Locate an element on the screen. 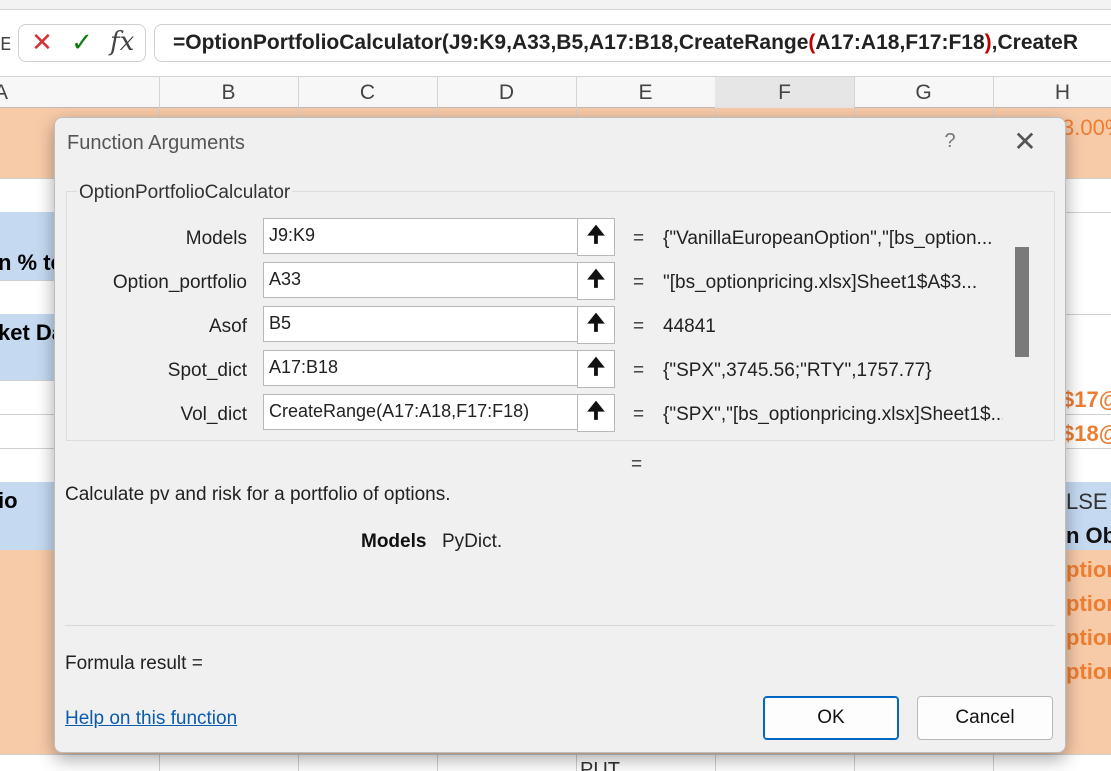 The image size is (1111, 771). column-header-g: G is located at coordinates (924, 93).